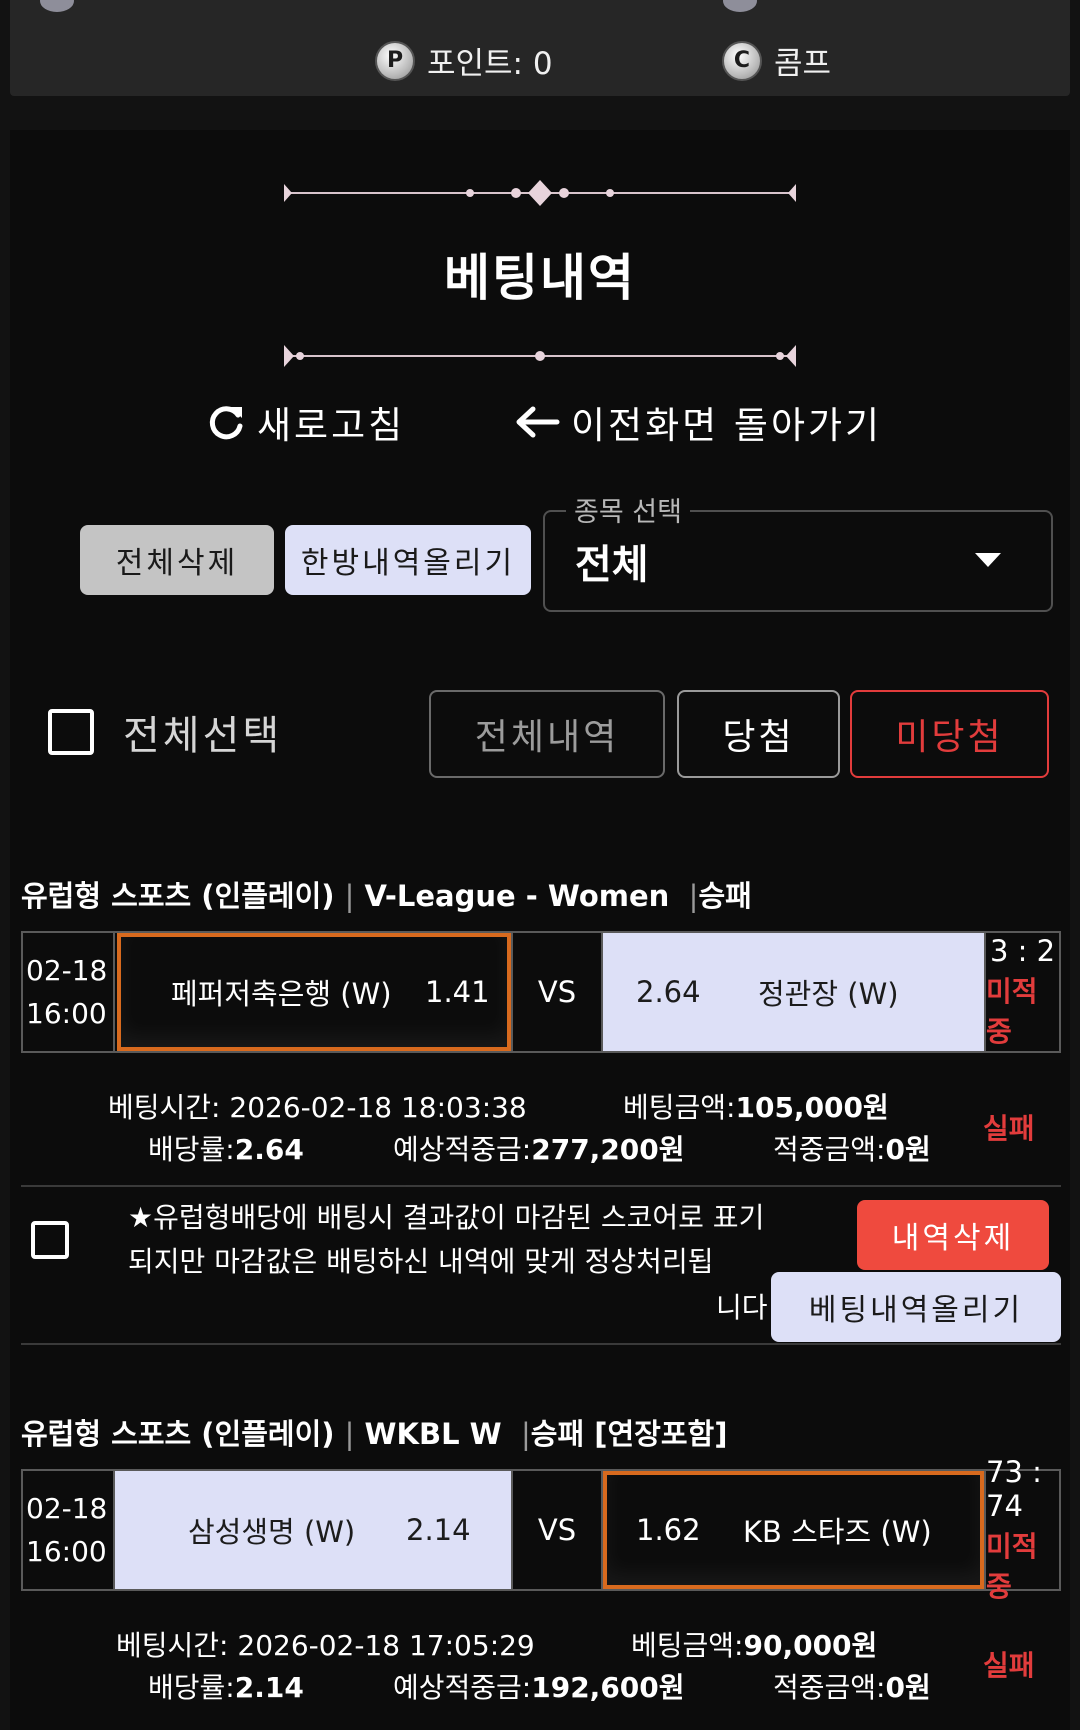 The width and height of the screenshot is (1080, 1730). Describe the element at coordinates (540, 193) in the screenshot. I see `ornament-top-icon` at that location.